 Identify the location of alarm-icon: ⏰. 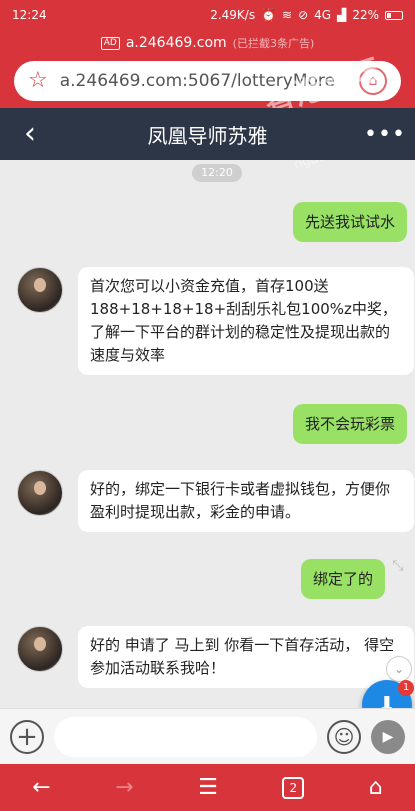
(269, 15).